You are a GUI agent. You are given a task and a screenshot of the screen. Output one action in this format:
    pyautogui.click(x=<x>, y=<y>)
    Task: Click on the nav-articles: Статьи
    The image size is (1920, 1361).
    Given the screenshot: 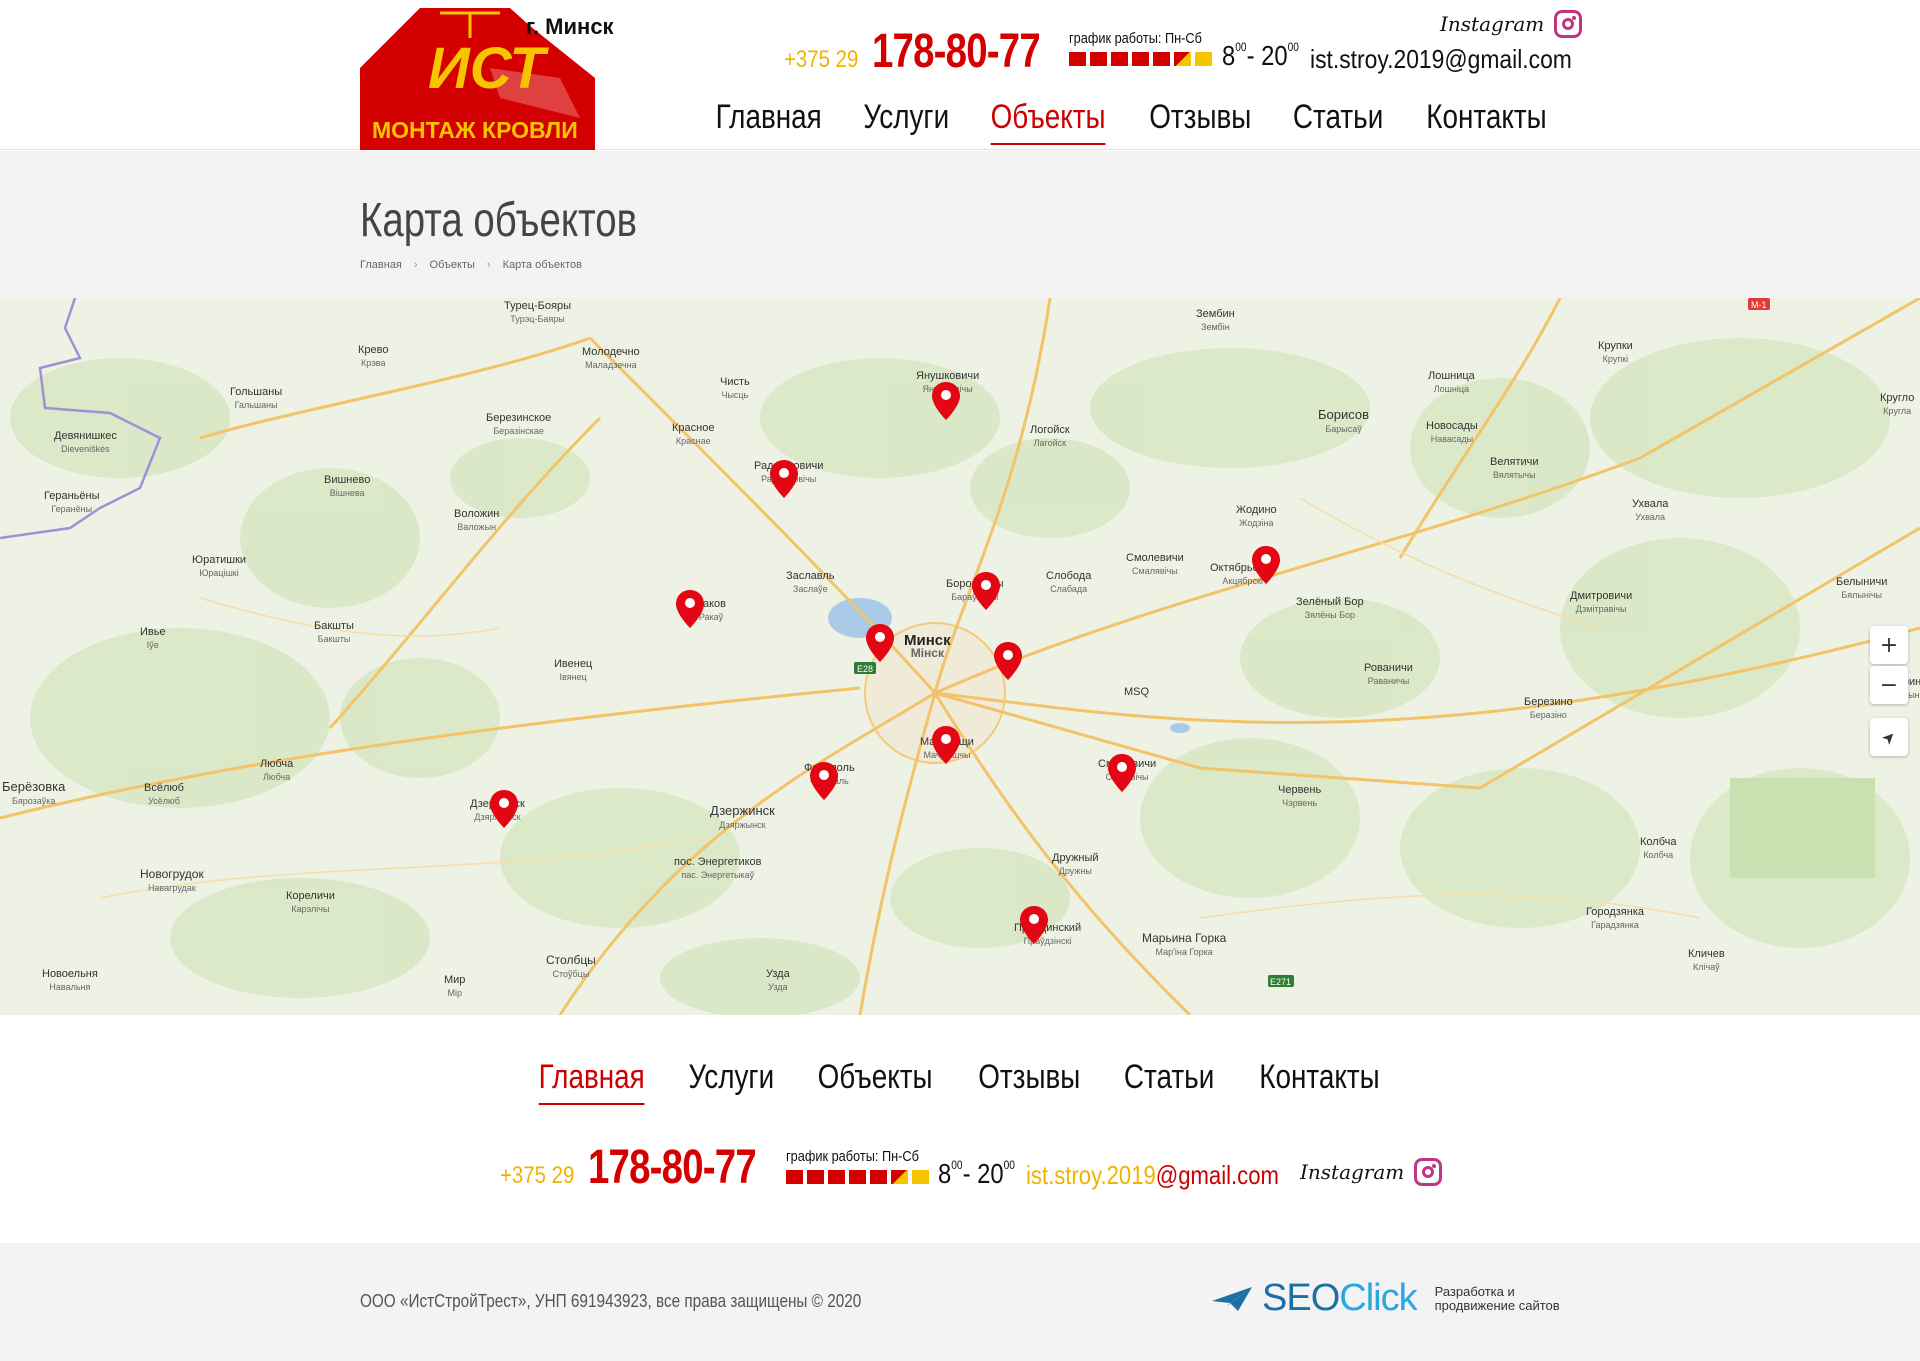 What is the action you would take?
    pyautogui.click(x=1338, y=121)
    